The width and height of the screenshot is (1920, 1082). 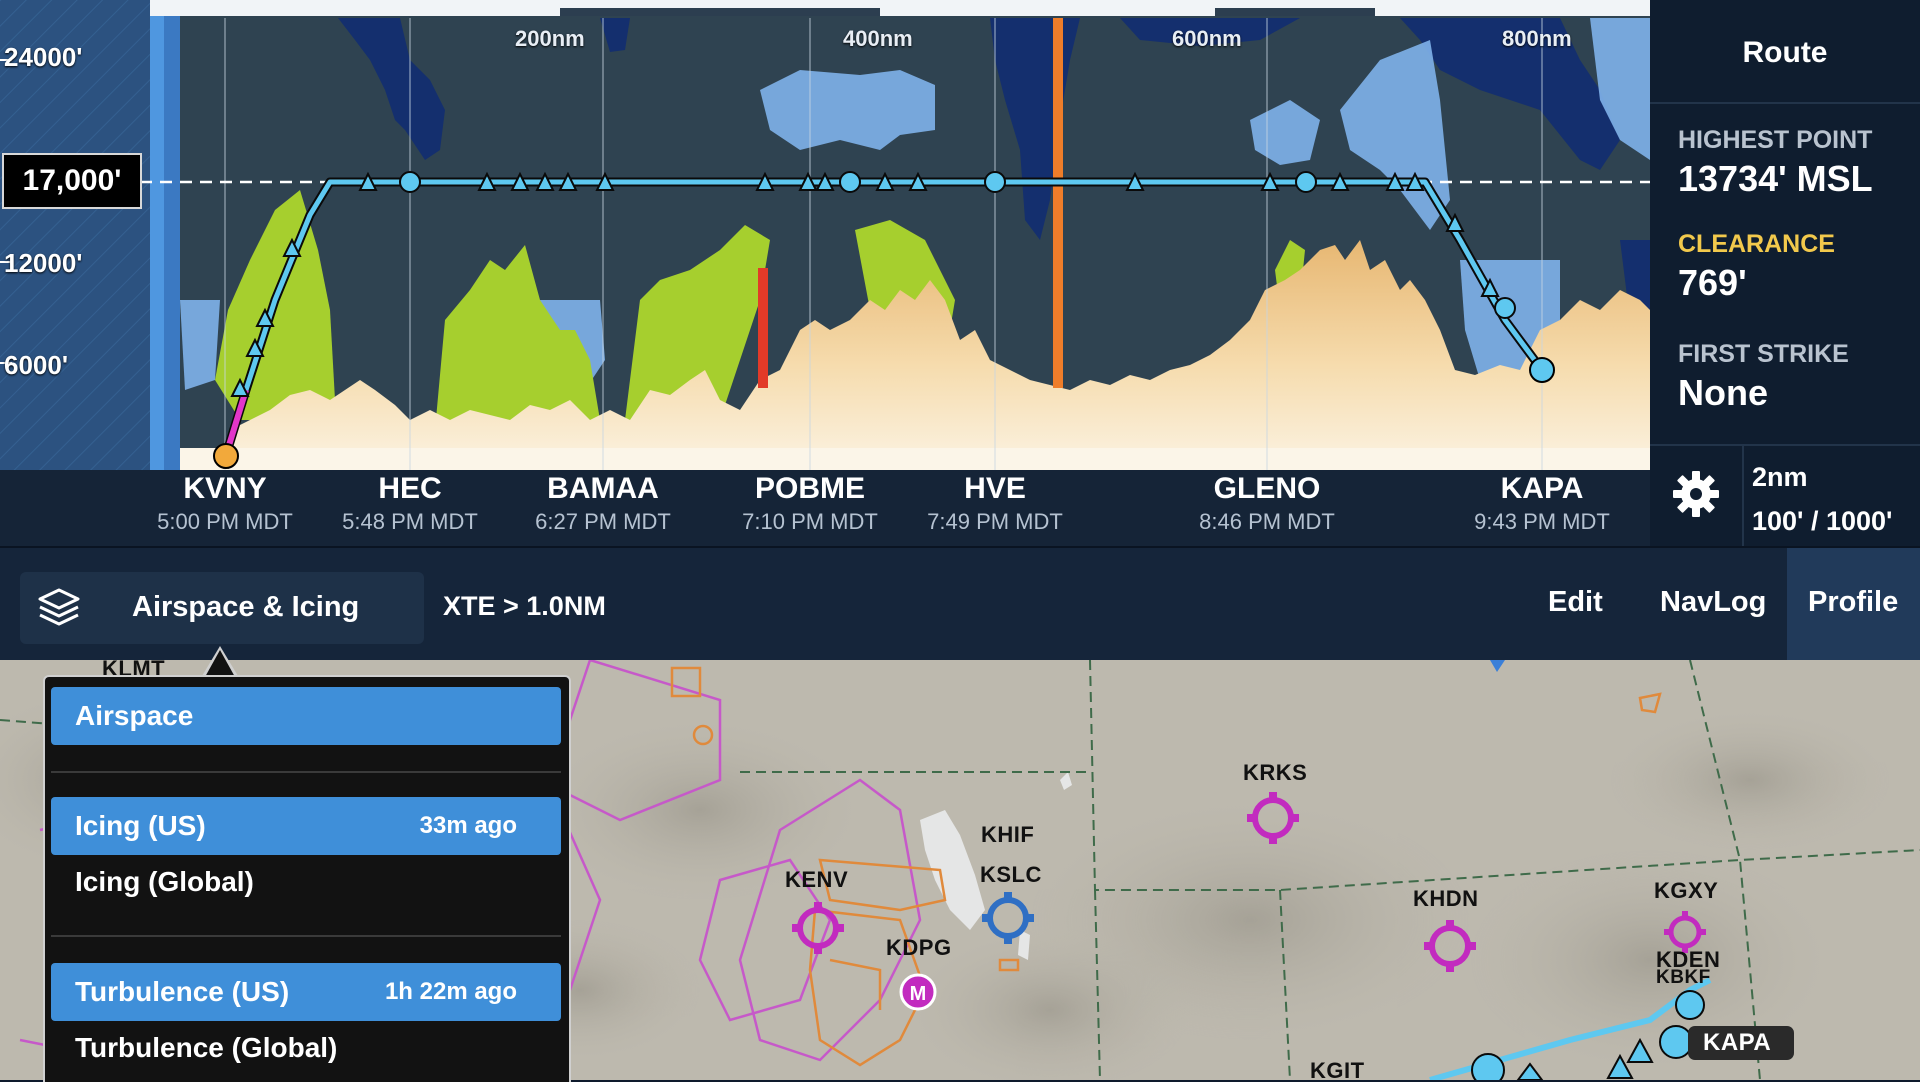 I want to click on altitude-label-6000: 6000', so click(x=36, y=365).